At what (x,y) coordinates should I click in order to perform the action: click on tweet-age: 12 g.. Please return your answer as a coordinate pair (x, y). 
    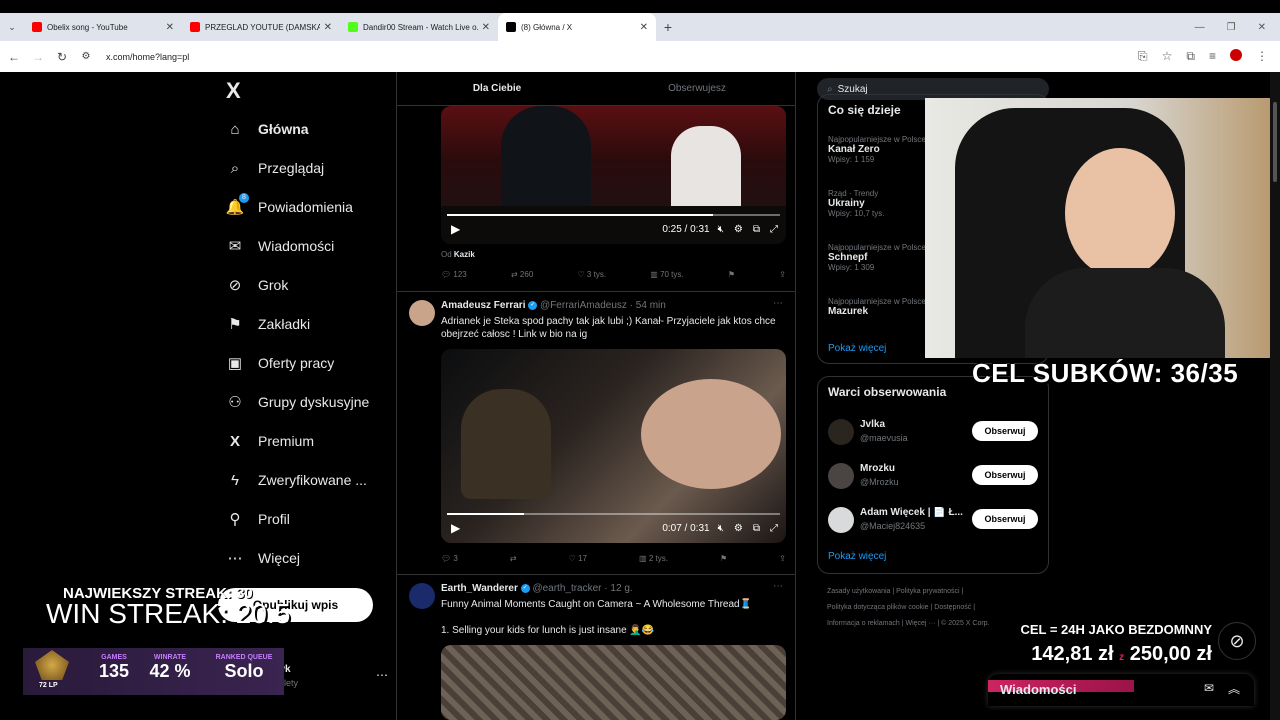
    Looking at the image, I should click on (621, 588).